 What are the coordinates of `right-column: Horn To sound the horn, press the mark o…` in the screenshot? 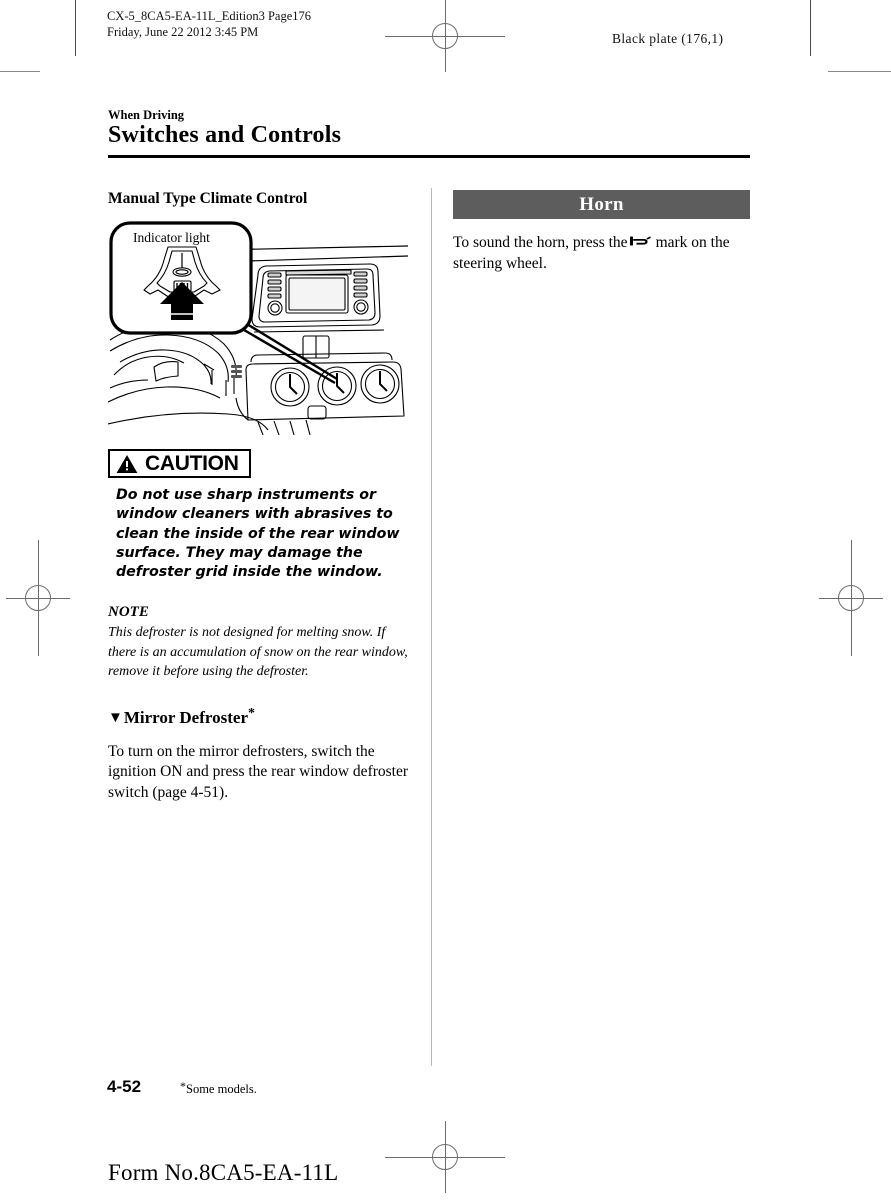 It's located at (601, 232).